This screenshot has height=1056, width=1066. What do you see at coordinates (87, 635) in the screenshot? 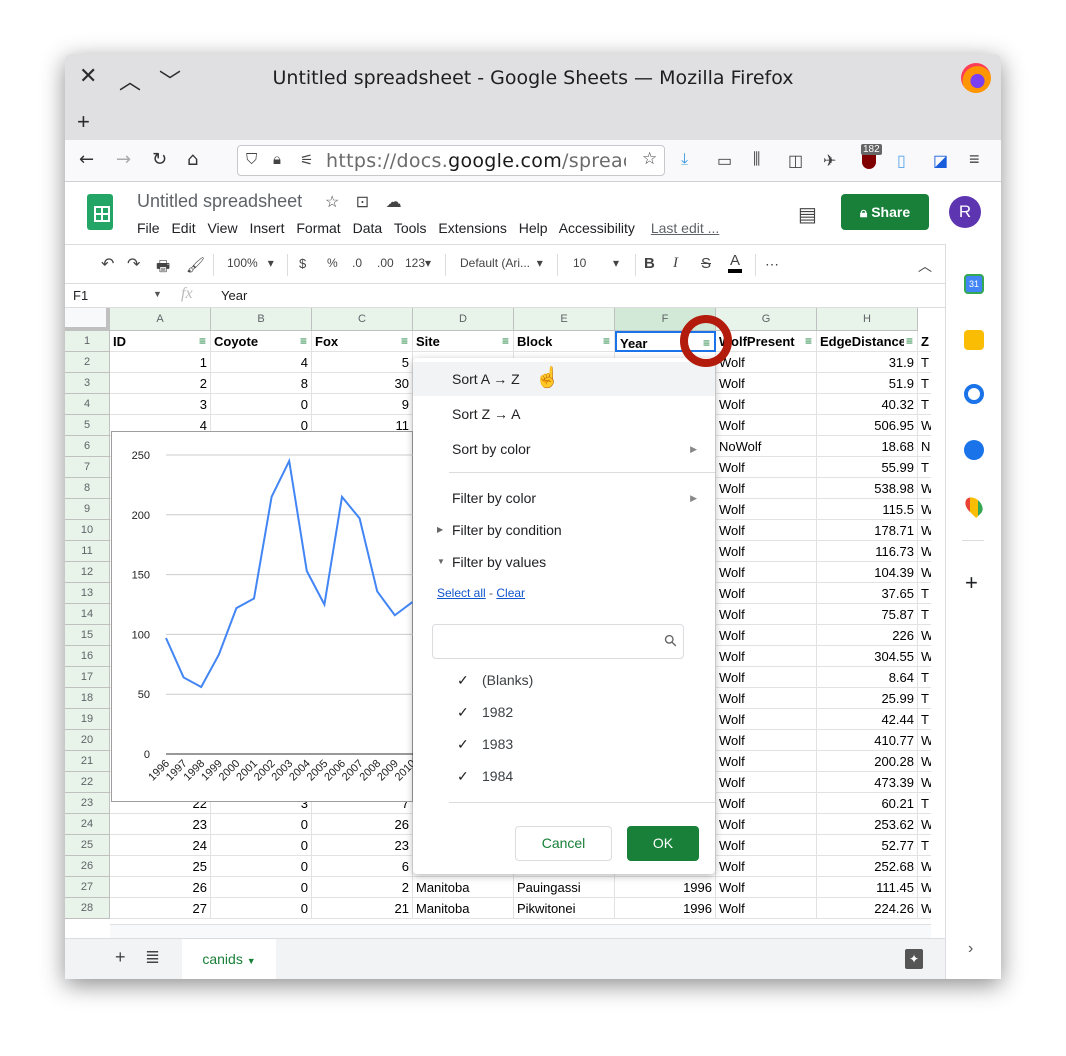
I see `row-header: 15` at bounding box center [87, 635].